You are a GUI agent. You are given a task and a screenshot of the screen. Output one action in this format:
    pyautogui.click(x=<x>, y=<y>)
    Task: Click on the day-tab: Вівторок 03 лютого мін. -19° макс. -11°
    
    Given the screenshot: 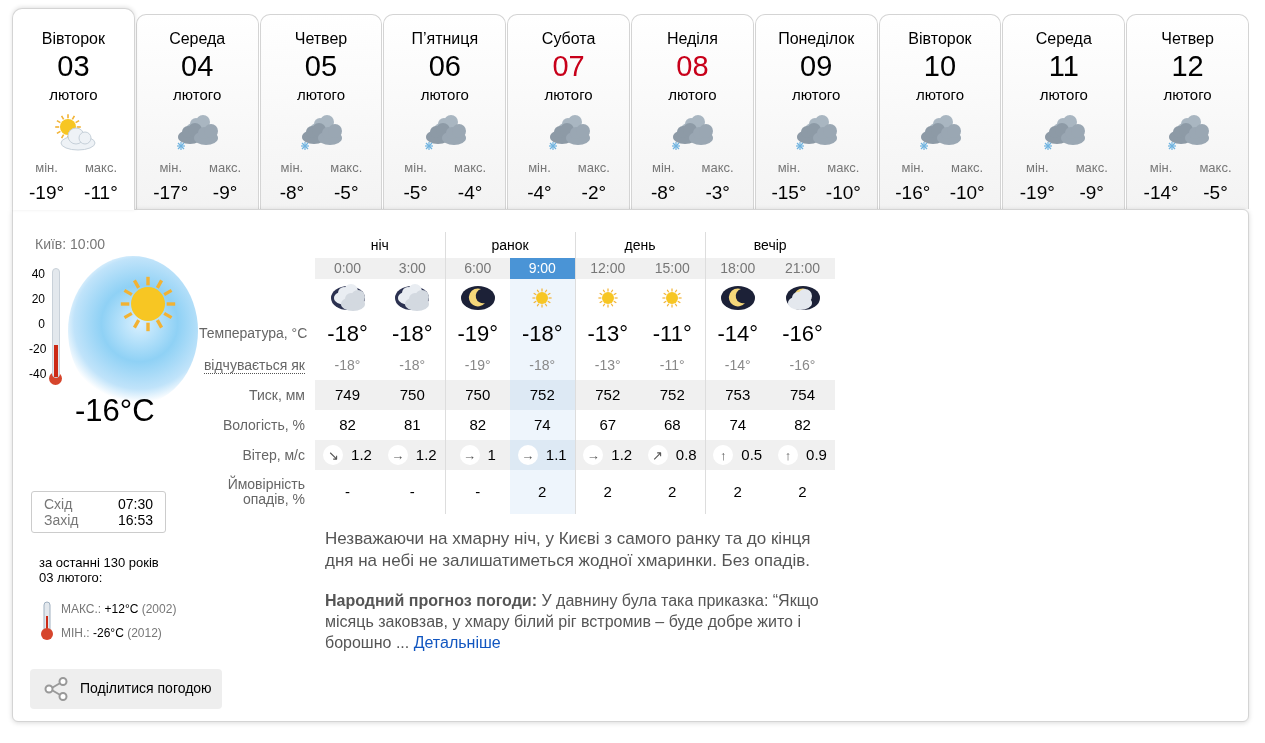 What is the action you would take?
    pyautogui.click(x=73, y=109)
    